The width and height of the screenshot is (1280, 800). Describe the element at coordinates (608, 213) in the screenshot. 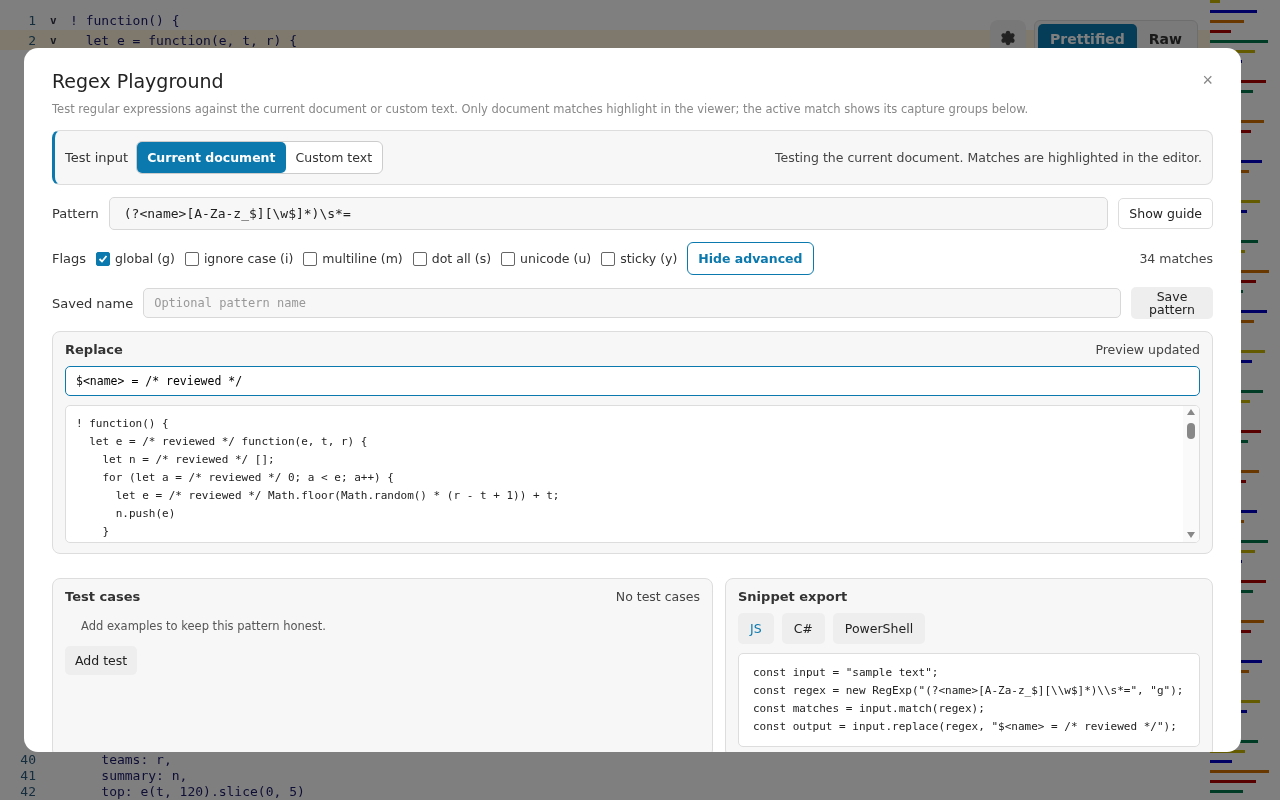

I see `pattern-field: (?<name>[A-Za-z_$][\w$]*)\s*=` at that location.